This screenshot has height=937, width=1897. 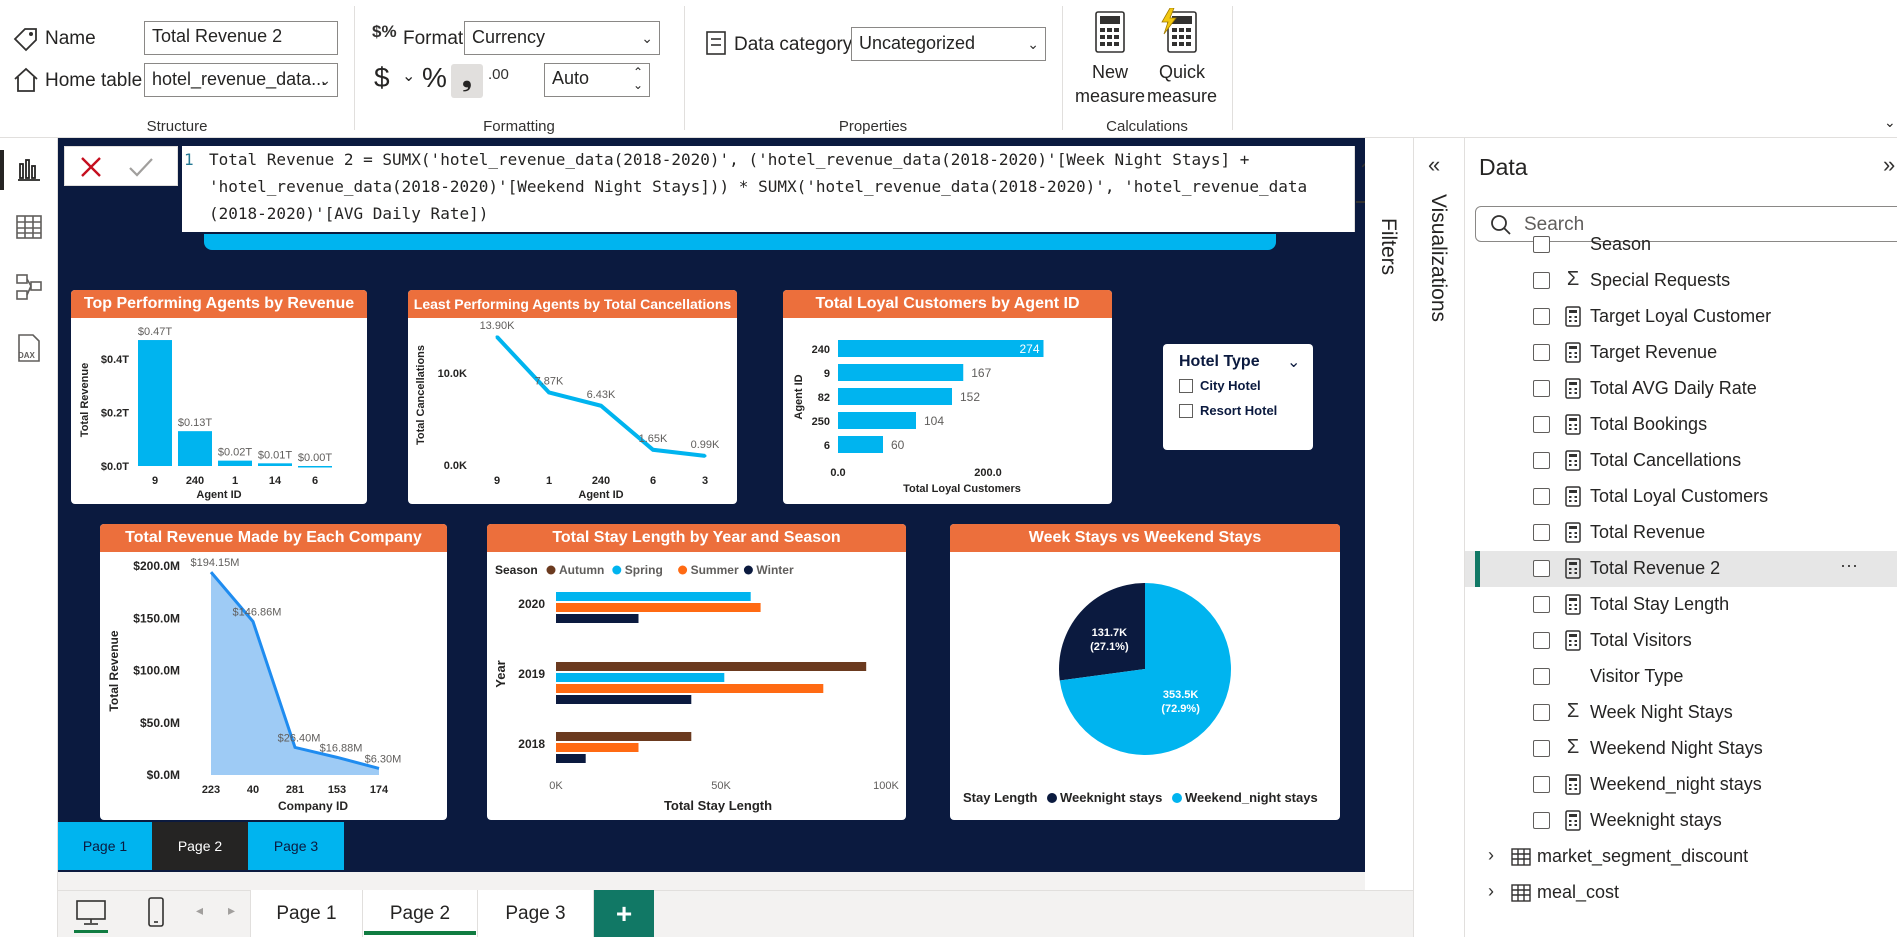 What do you see at coordinates (536, 913) in the screenshot?
I see `tab-page-3: Page 3` at bounding box center [536, 913].